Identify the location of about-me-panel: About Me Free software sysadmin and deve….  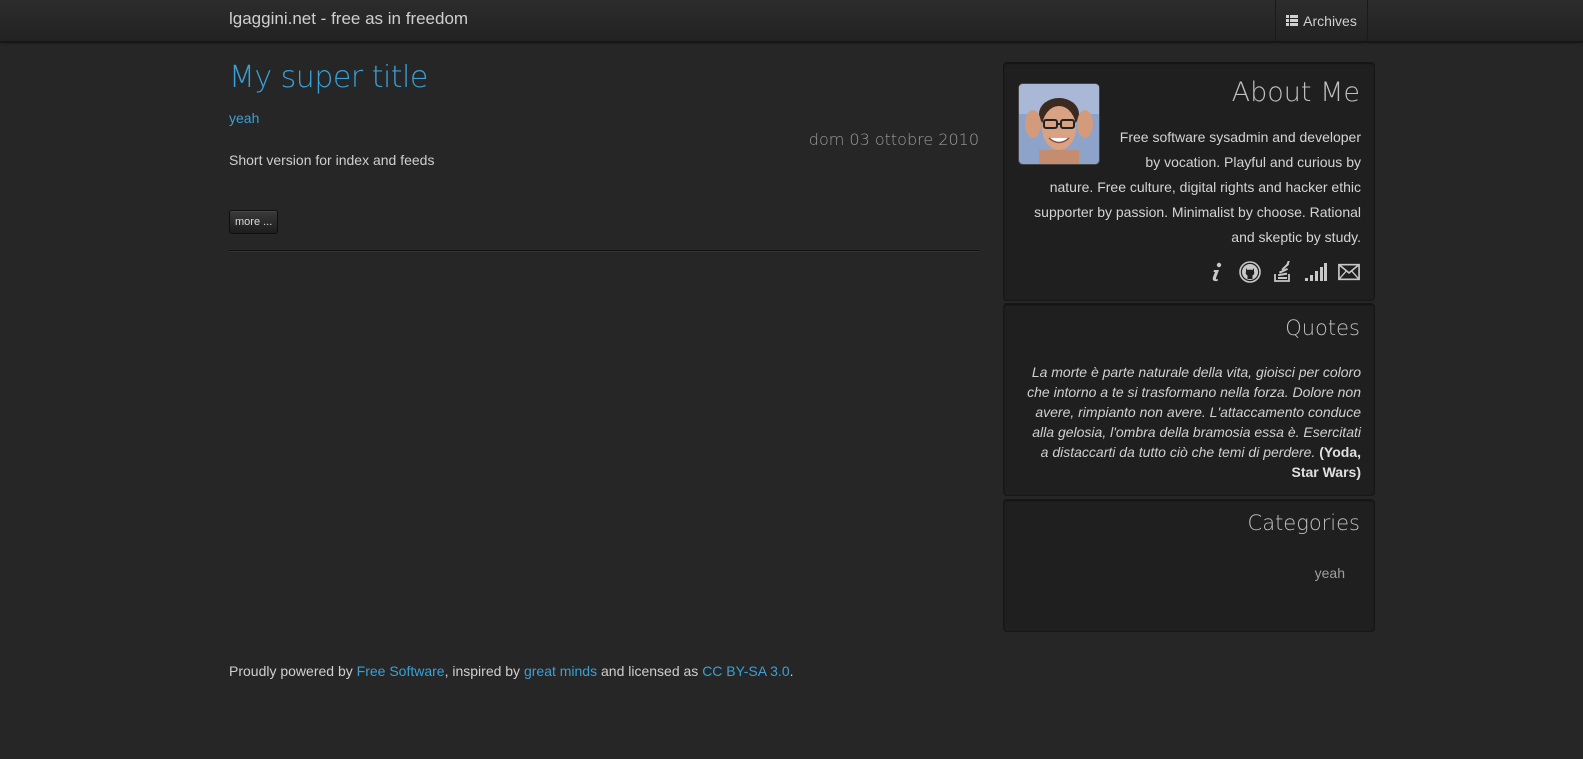
(1189, 181).